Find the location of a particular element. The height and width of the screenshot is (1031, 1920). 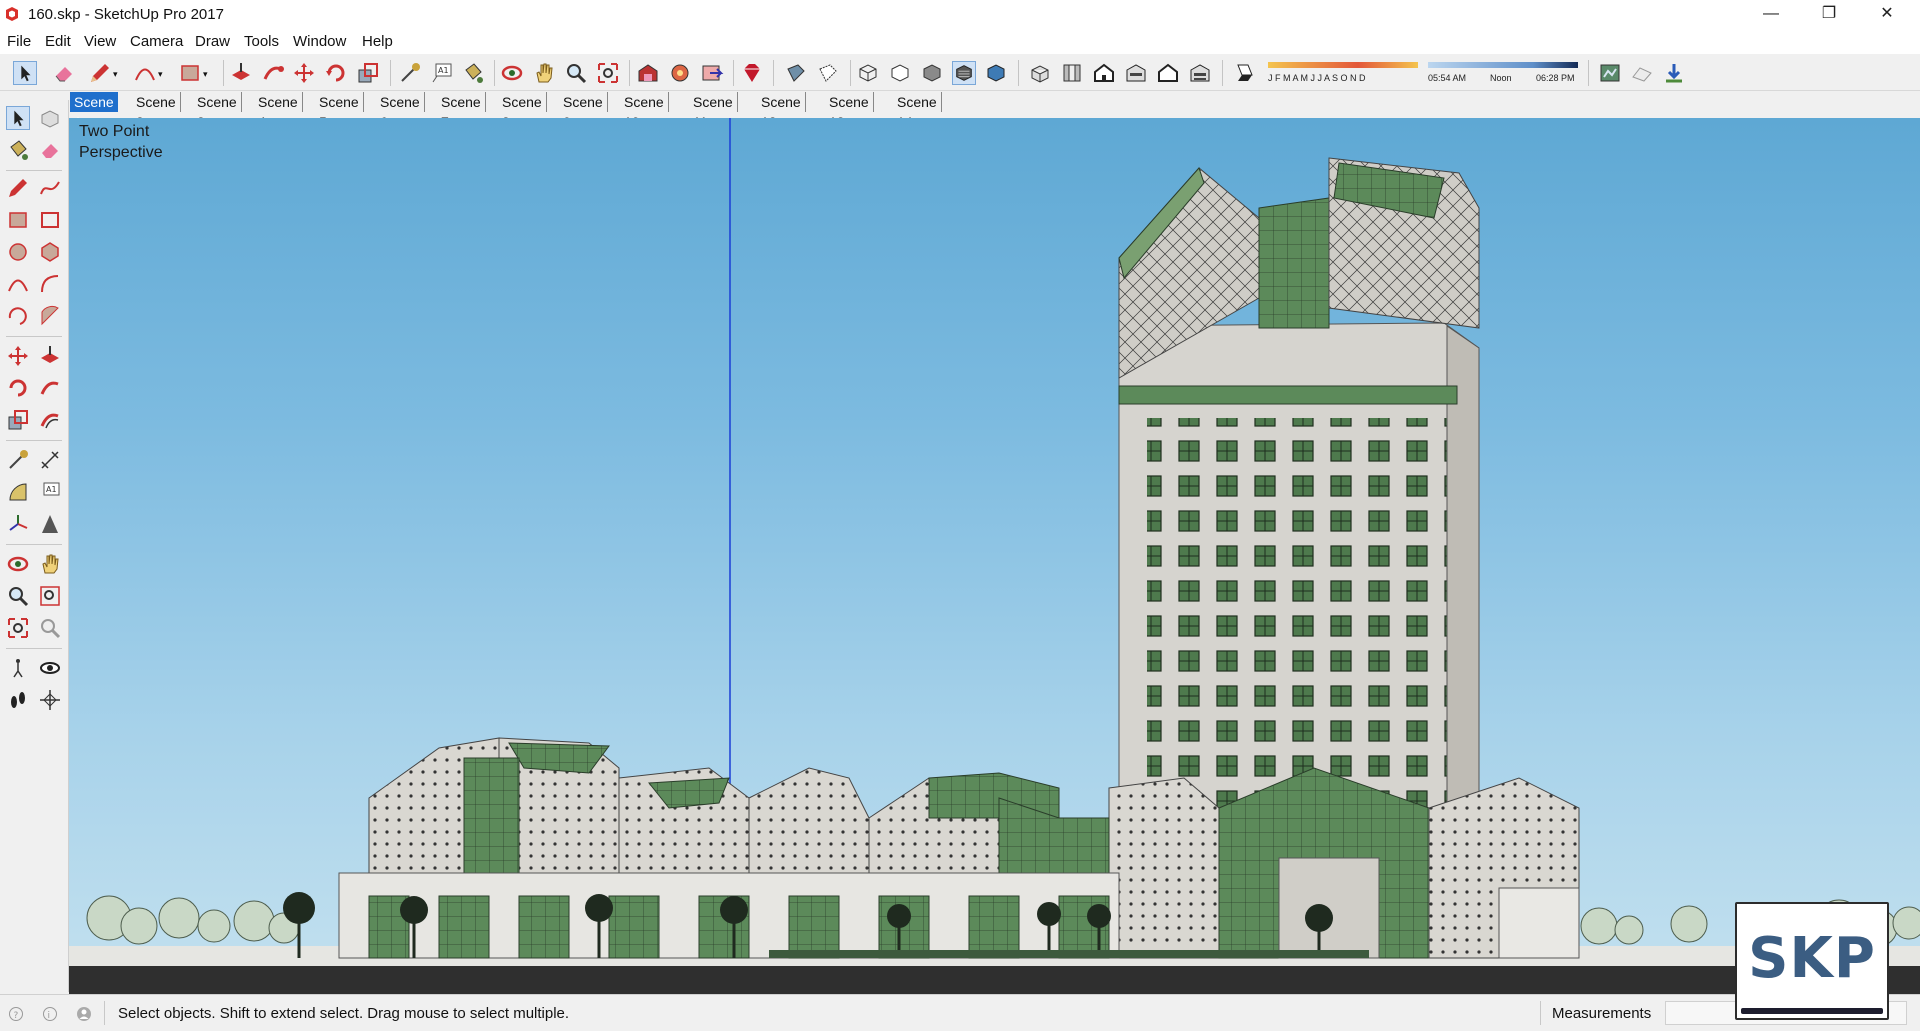

menu-tools: Tools is located at coordinates (261, 41).